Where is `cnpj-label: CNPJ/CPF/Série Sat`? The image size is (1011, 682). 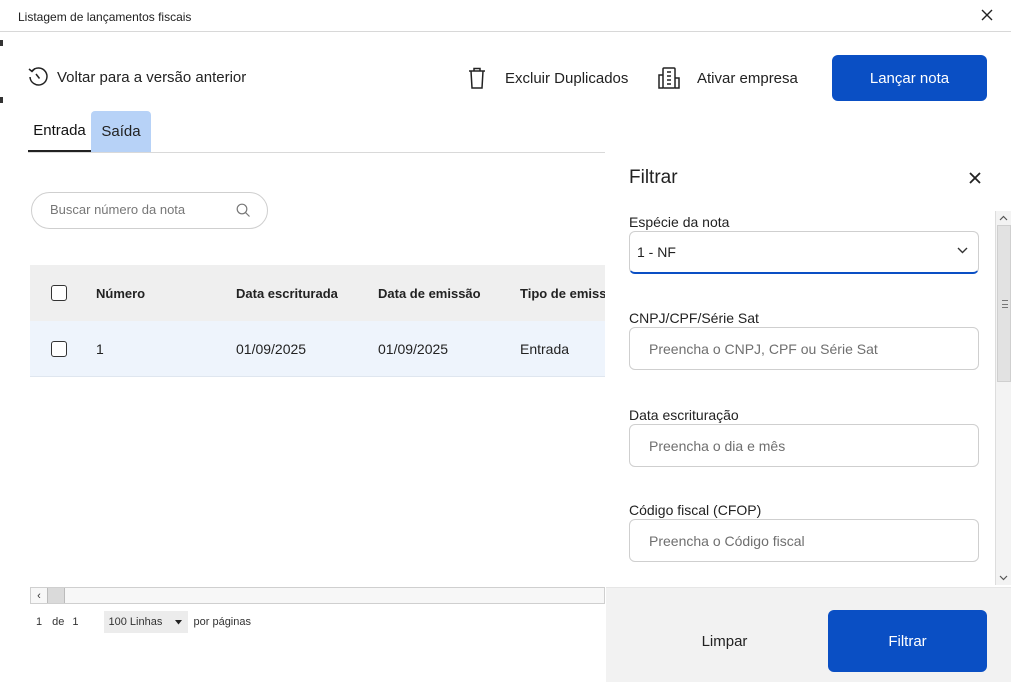 cnpj-label: CNPJ/CPF/Série Sat is located at coordinates (694, 318).